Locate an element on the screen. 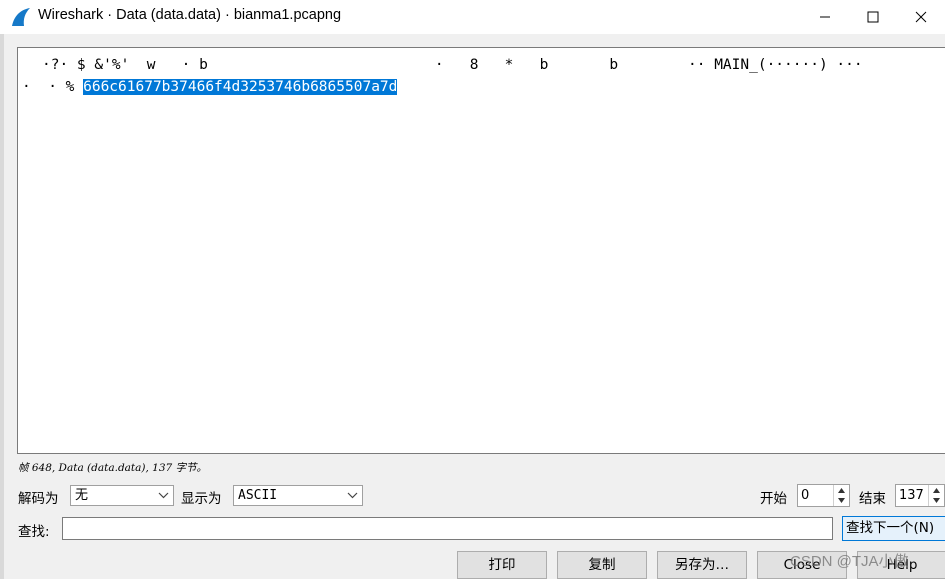 The image size is (945, 579). start-value: 0 is located at coordinates (805, 495).